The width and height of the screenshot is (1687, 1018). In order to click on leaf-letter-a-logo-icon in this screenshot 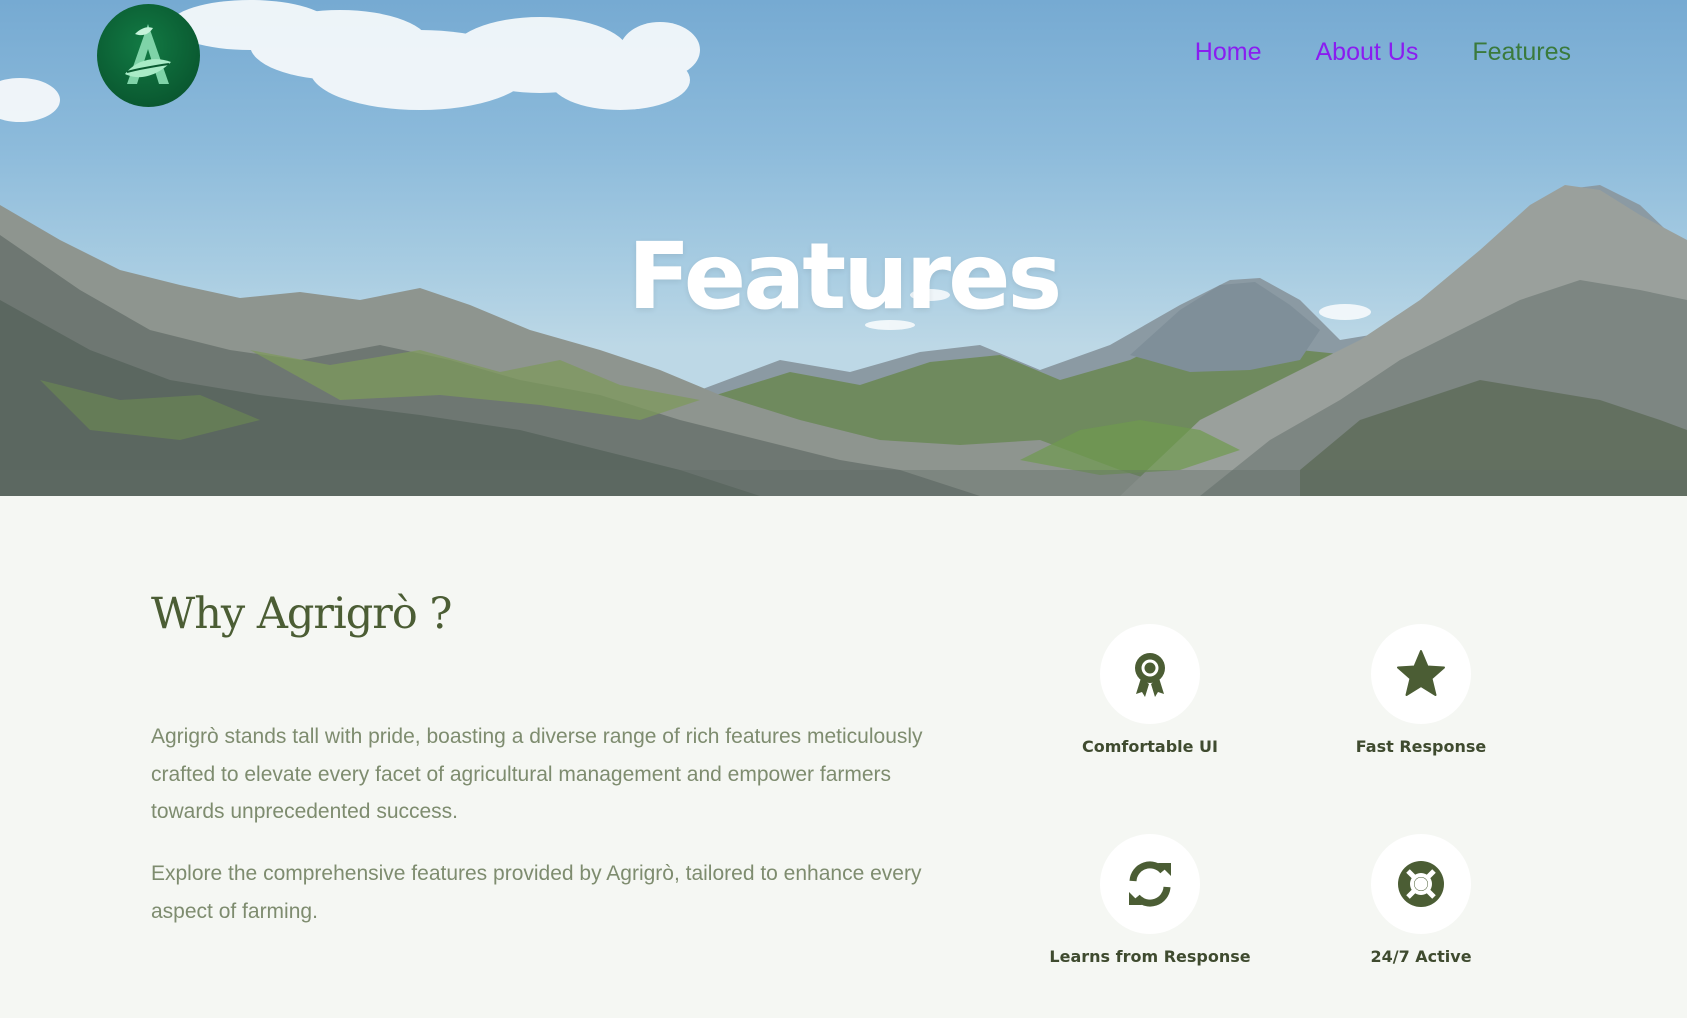, I will do `click(148, 54)`.